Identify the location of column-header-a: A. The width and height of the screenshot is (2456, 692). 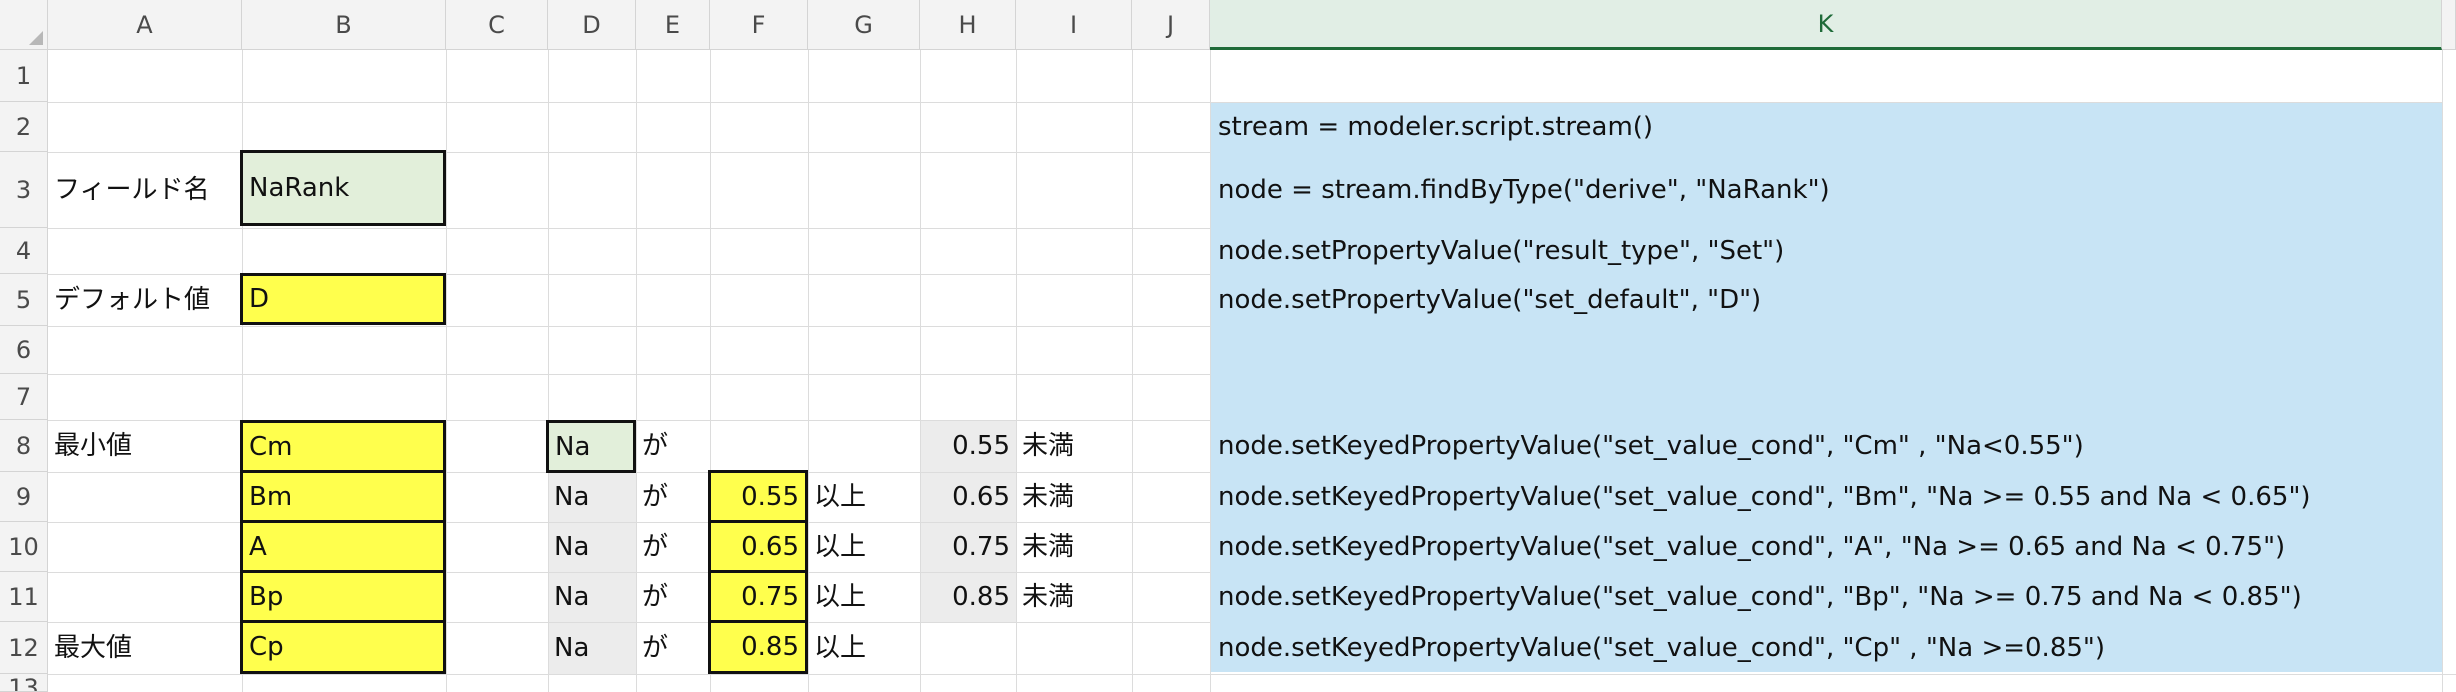
(145, 25).